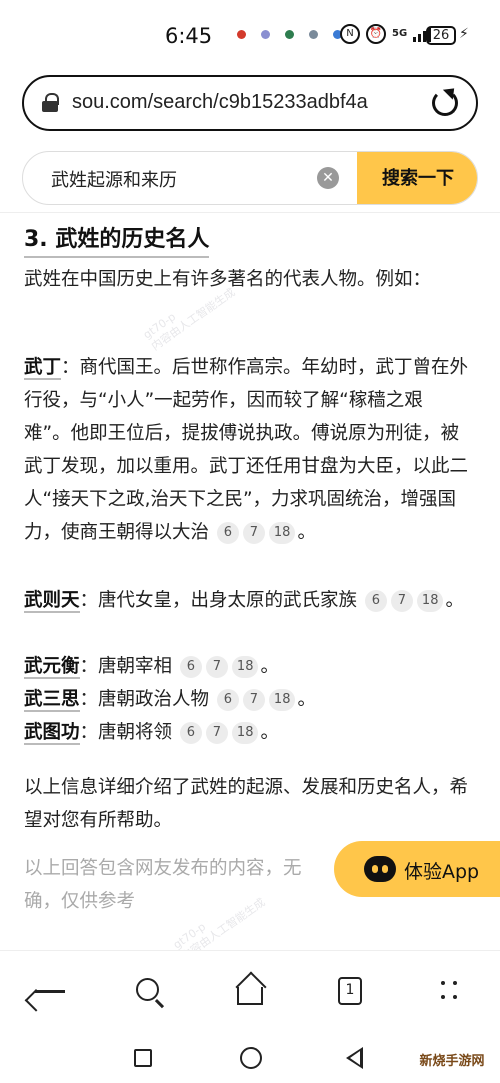  Describe the element at coordinates (43, 368) in the screenshot. I see `person-name: 武丁` at that location.